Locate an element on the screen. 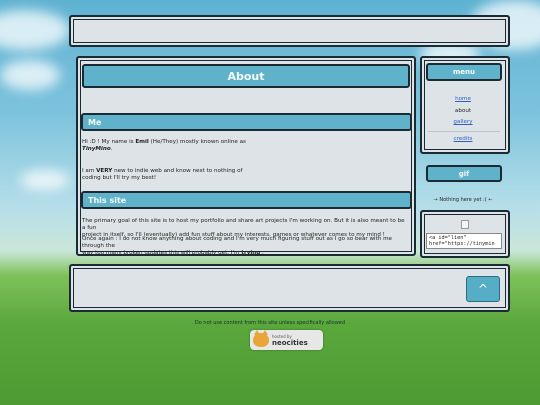  site-heading: This site is located at coordinates (246, 200).